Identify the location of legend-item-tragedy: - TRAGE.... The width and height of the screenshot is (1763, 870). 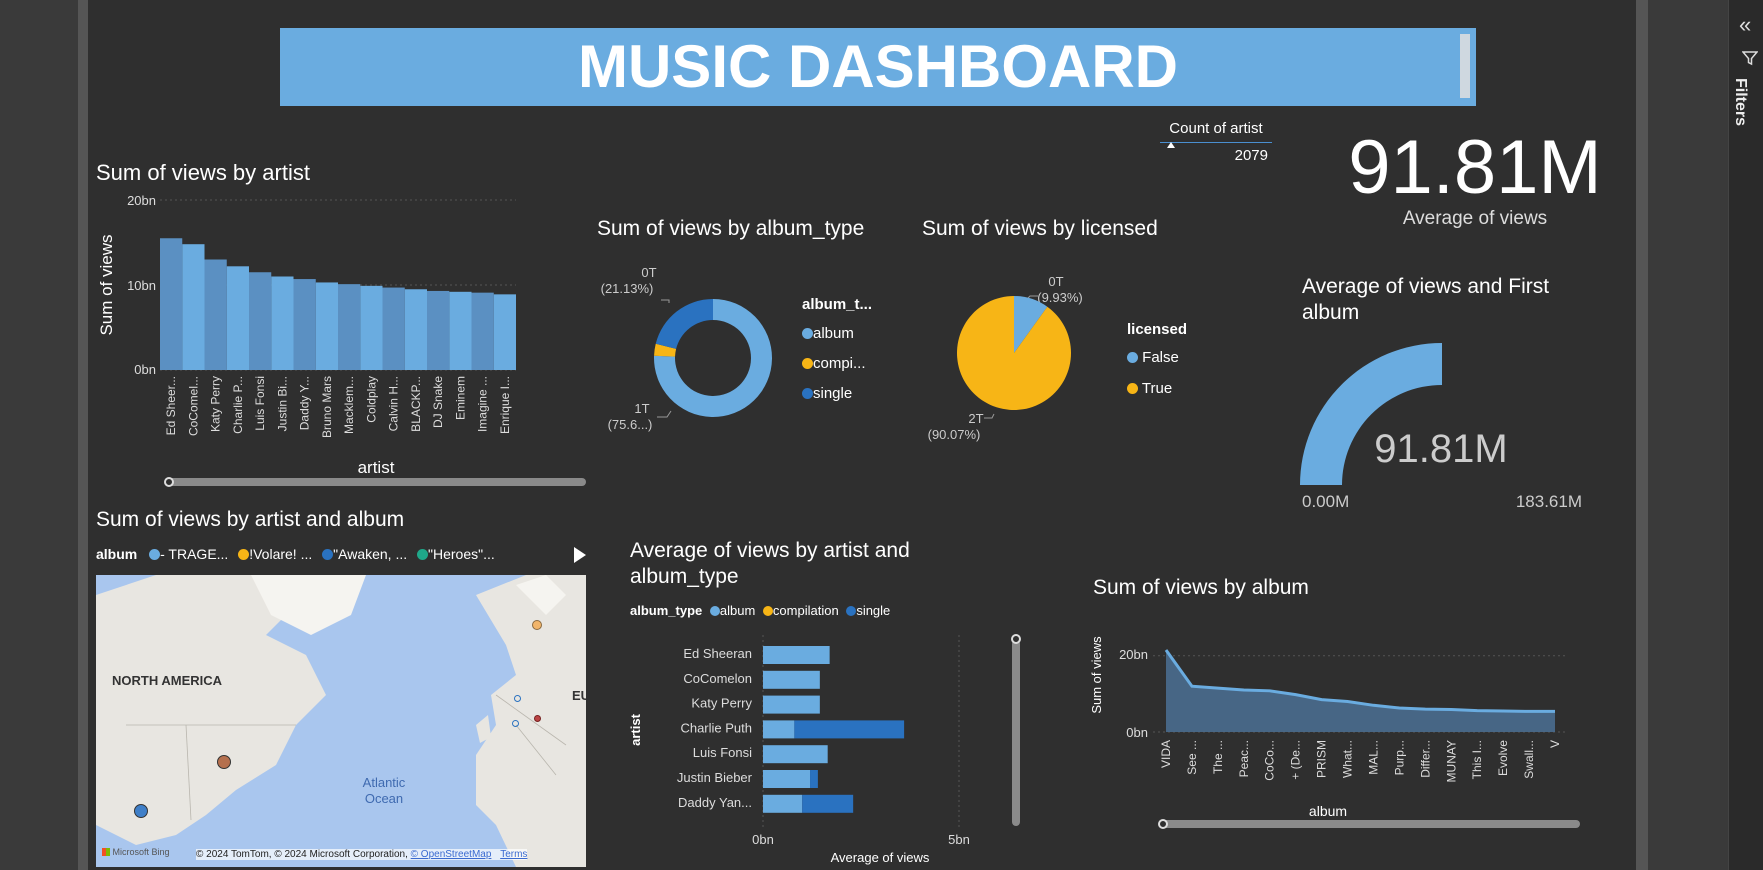
(188, 554).